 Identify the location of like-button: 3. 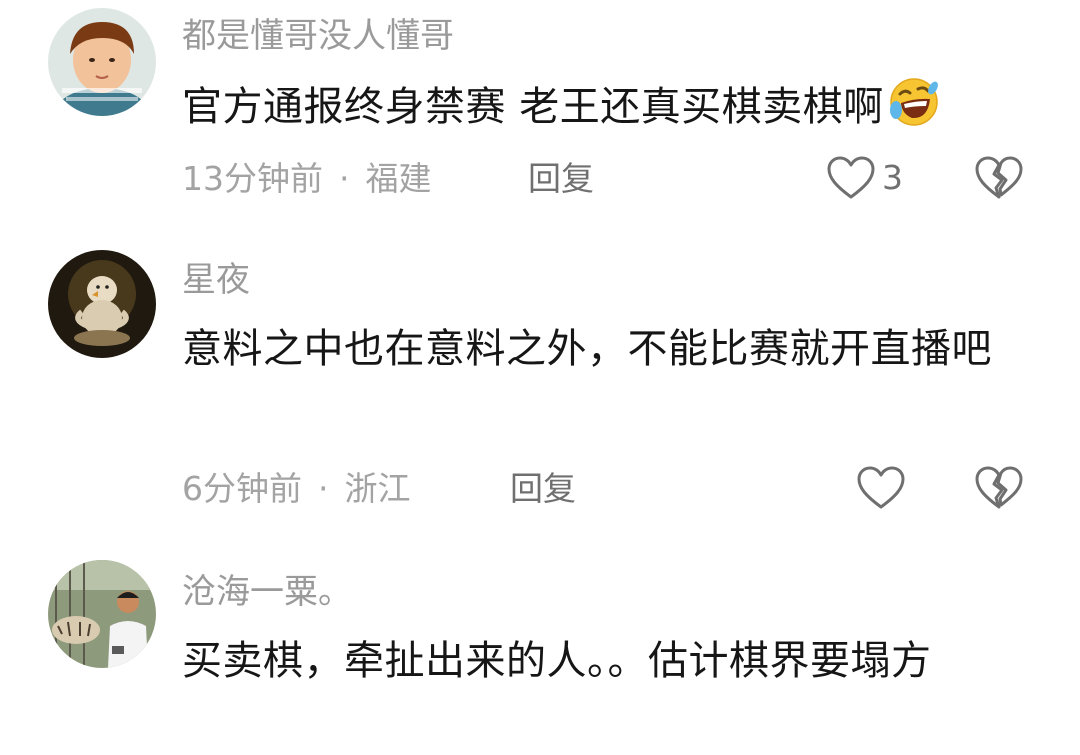
(864, 178).